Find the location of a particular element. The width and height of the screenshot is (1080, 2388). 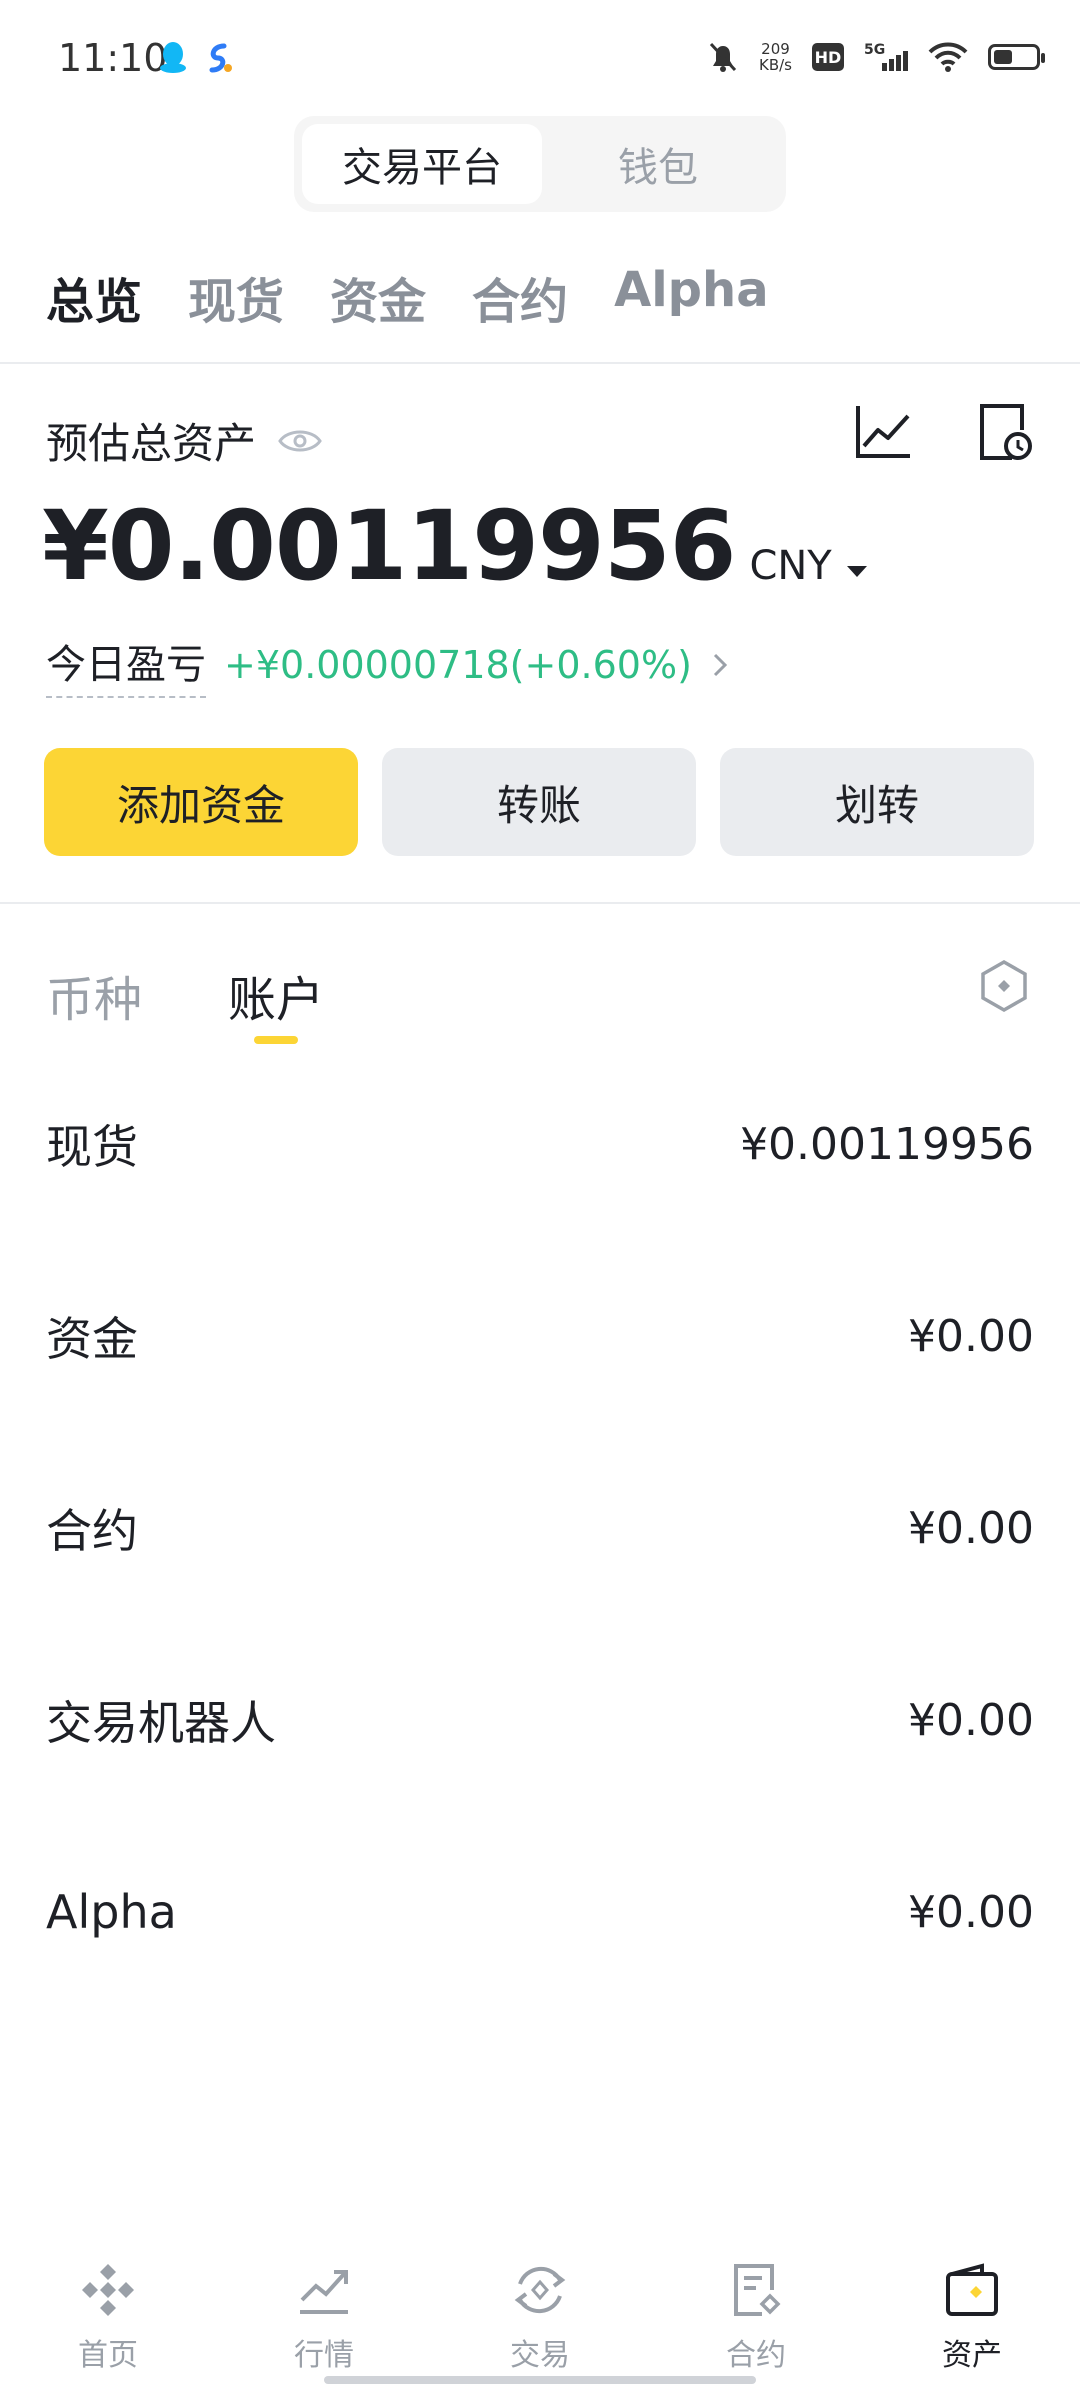

nav-label: 资产 is located at coordinates (972, 2355).